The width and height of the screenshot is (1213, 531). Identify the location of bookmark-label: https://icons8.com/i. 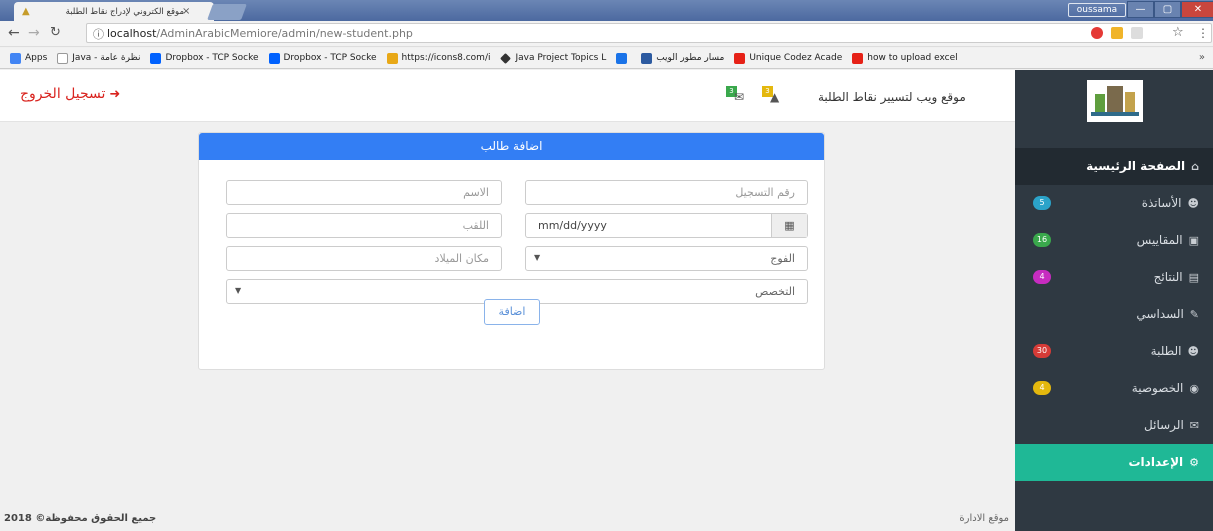
(446, 58).